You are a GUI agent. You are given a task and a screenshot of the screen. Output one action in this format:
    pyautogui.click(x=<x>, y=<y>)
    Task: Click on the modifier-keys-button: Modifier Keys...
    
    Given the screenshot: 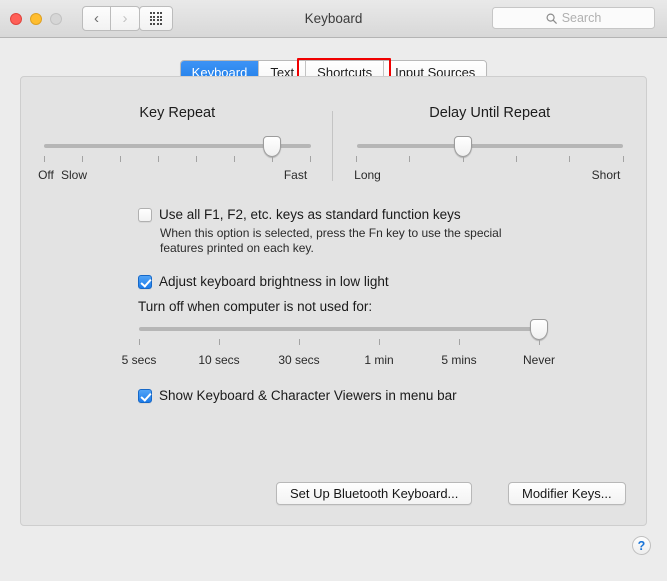 What is the action you would take?
    pyautogui.click(x=567, y=493)
    